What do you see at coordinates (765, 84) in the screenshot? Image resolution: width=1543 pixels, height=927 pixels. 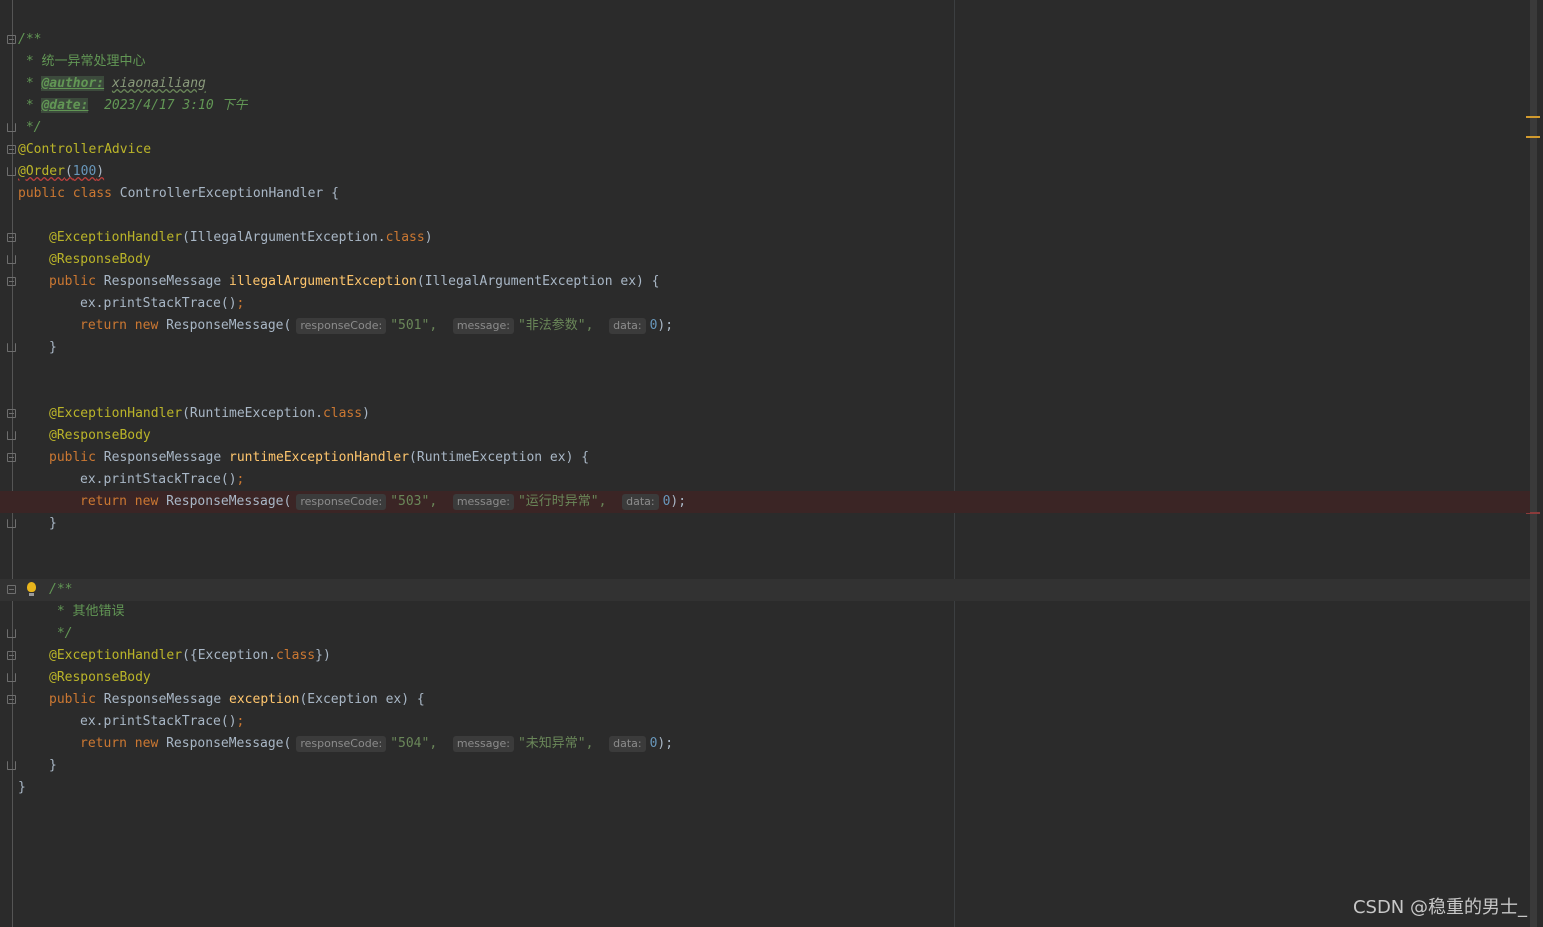 I see `code-line: * @author: xiaonailiang` at bounding box center [765, 84].